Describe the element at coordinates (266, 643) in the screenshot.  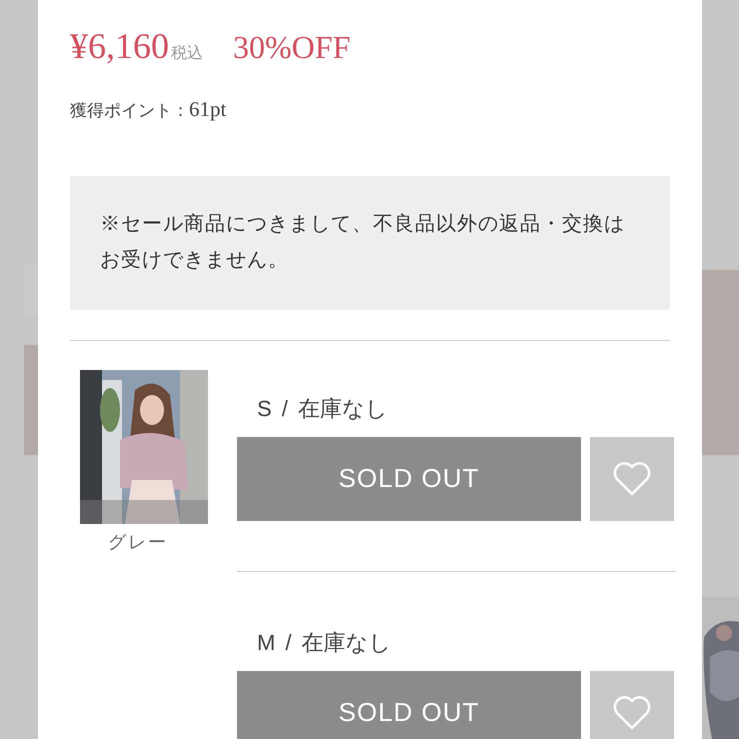
I see `size-label: M` at that location.